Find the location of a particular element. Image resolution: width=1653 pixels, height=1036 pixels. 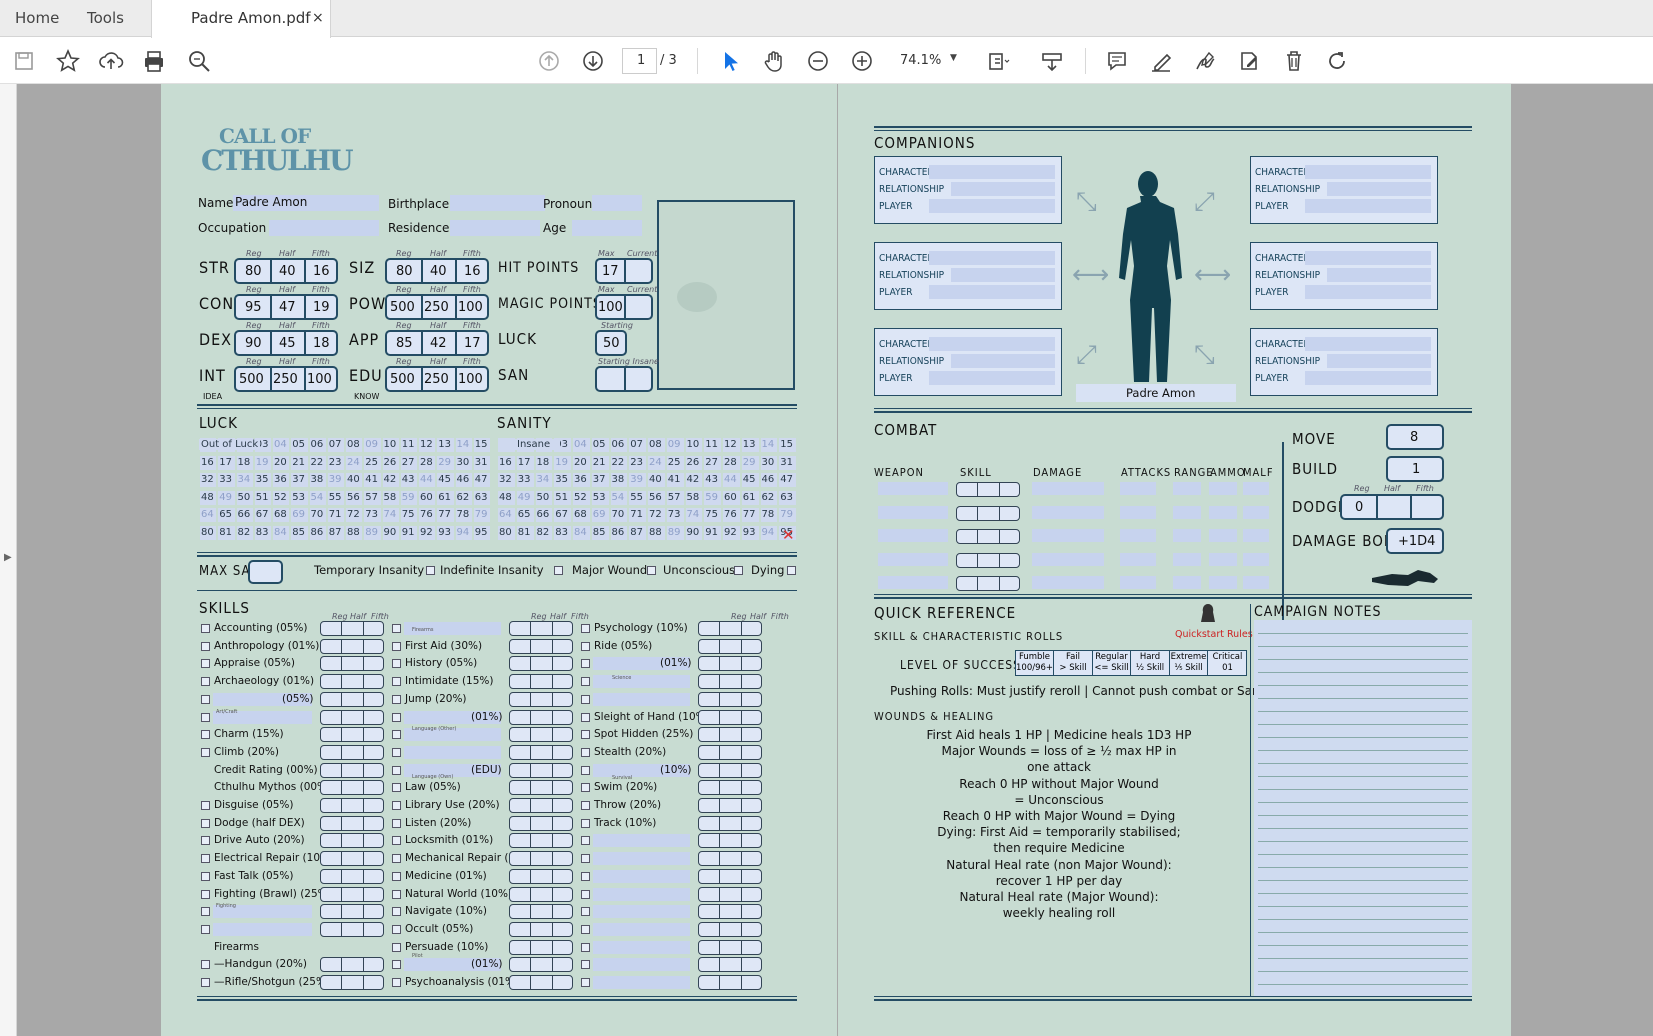

select-cursor-icon is located at coordinates (730, 61).